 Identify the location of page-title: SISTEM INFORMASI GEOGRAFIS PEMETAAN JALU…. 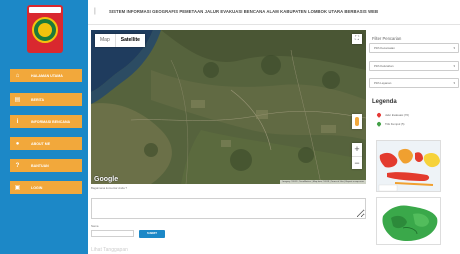
(244, 11).